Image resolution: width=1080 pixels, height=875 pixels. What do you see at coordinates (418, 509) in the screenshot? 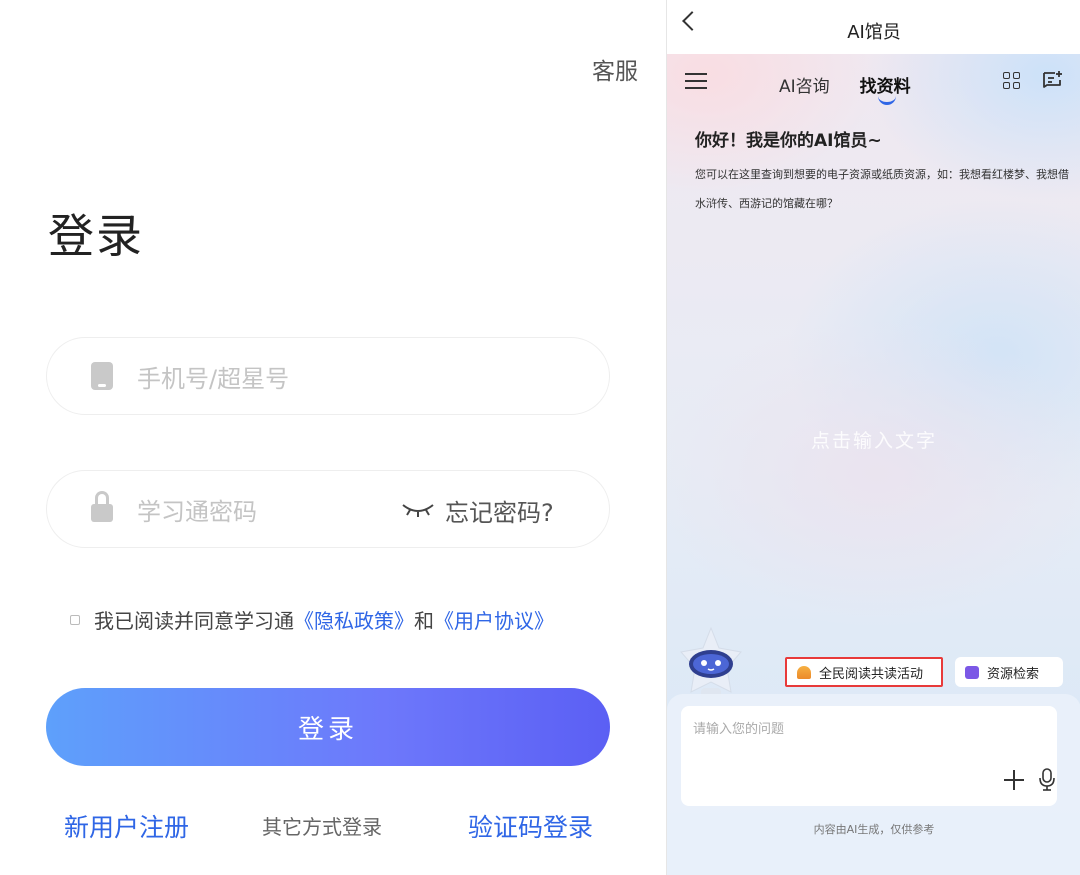
I see `eye-closed-icon` at bounding box center [418, 509].